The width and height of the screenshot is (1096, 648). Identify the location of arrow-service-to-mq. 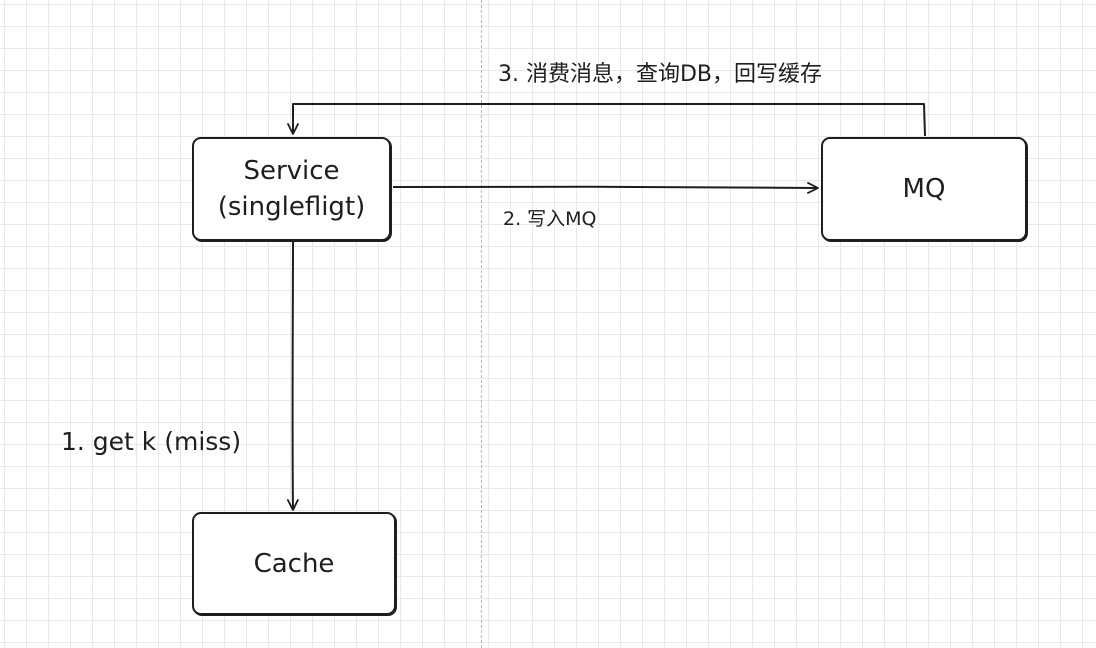
(605, 188).